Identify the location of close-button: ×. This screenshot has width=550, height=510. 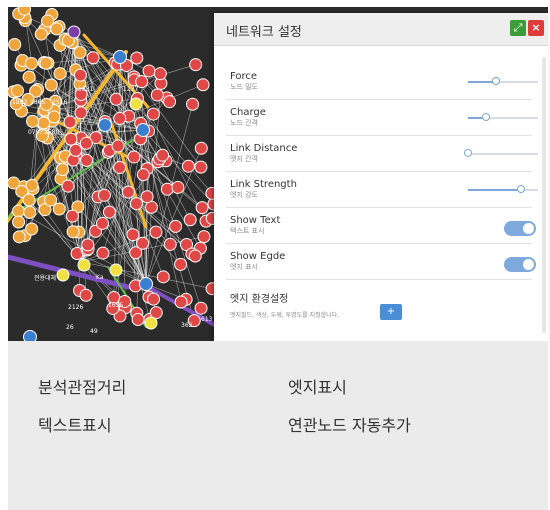
(536, 28).